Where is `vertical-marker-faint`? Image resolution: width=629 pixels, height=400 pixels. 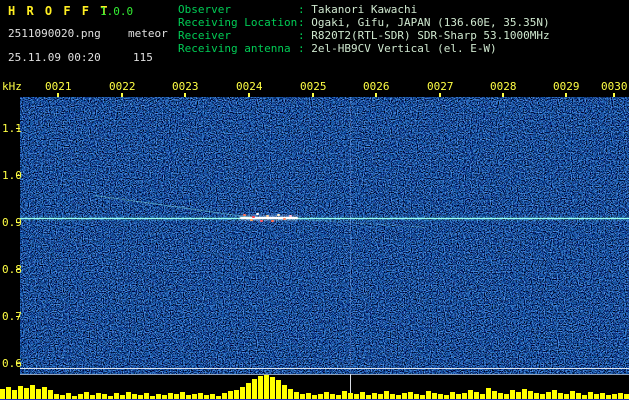 vertical-marker-faint is located at coordinates (350, 236).